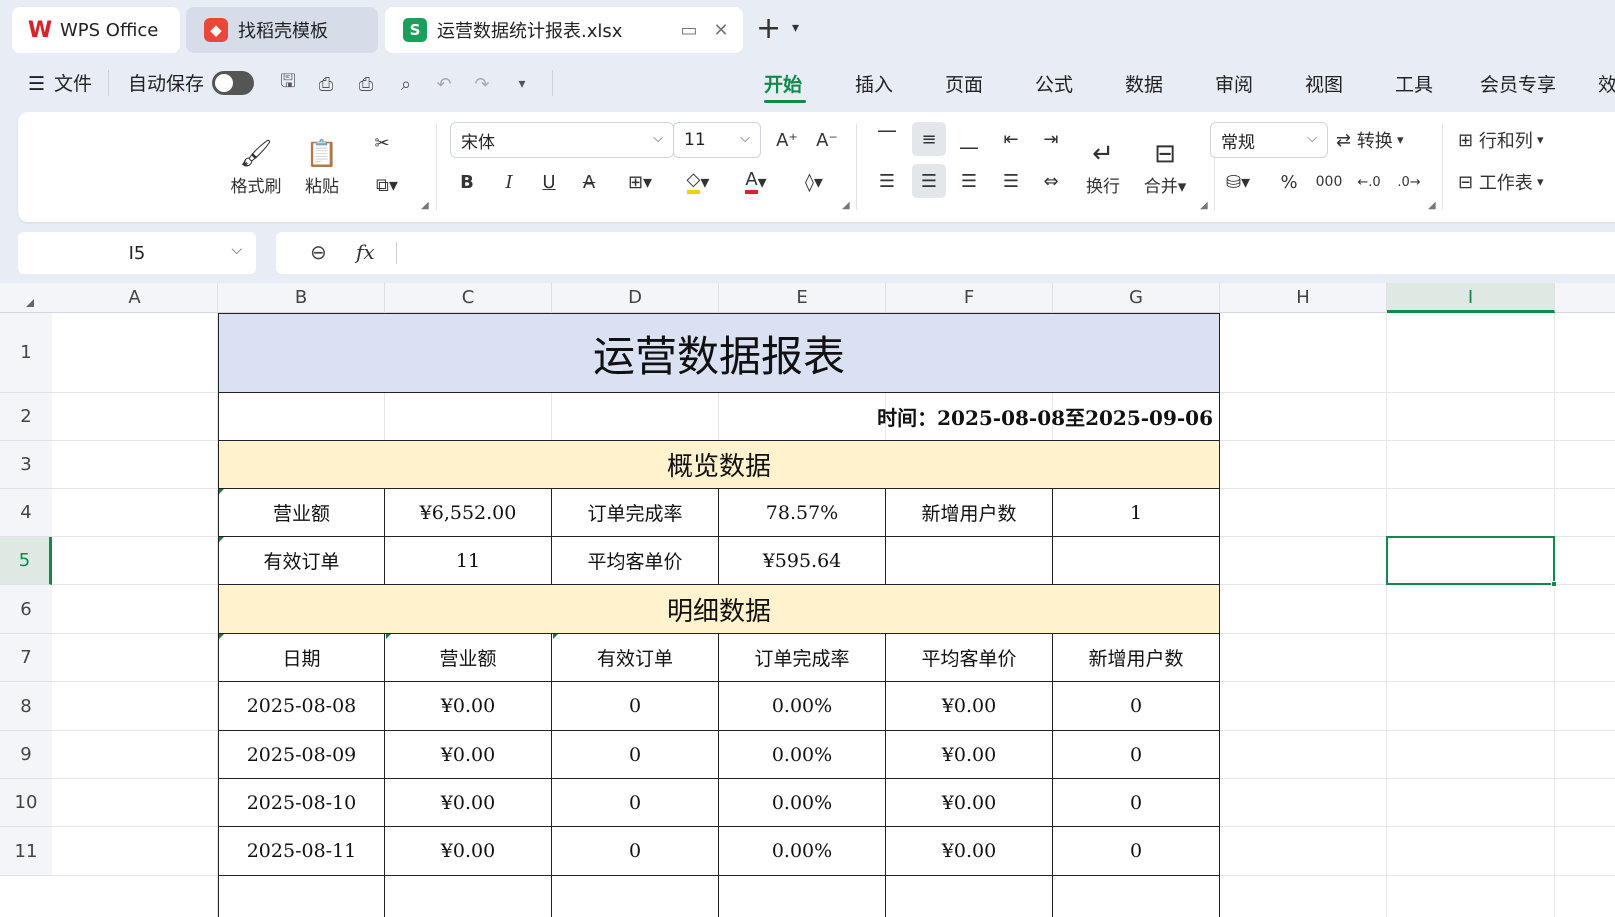  Describe the element at coordinates (964, 83) in the screenshot. I see `ribbon-tab-page: 页面` at that location.